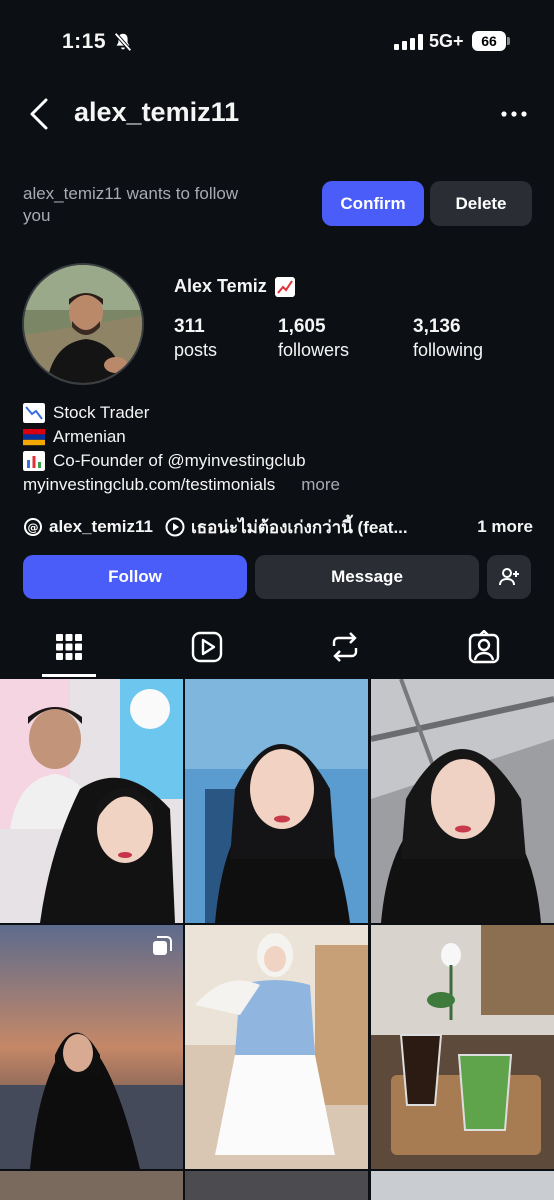 The width and height of the screenshot is (554, 1200). Describe the element at coordinates (101, 527) in the screenshot. I see `threads-handle: alex_temiz11` at that location.